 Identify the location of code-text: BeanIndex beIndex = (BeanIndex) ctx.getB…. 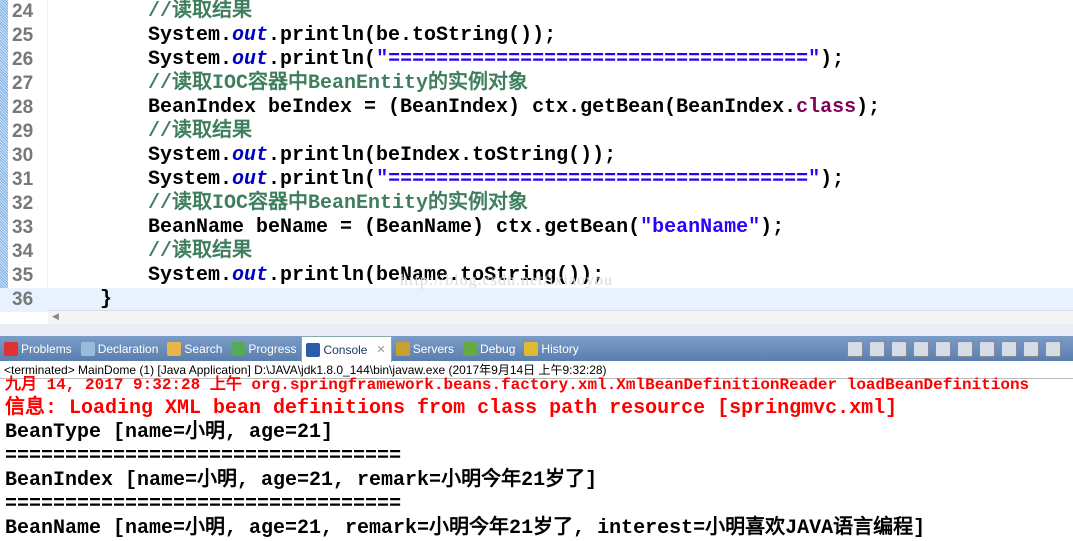
(514, 108).